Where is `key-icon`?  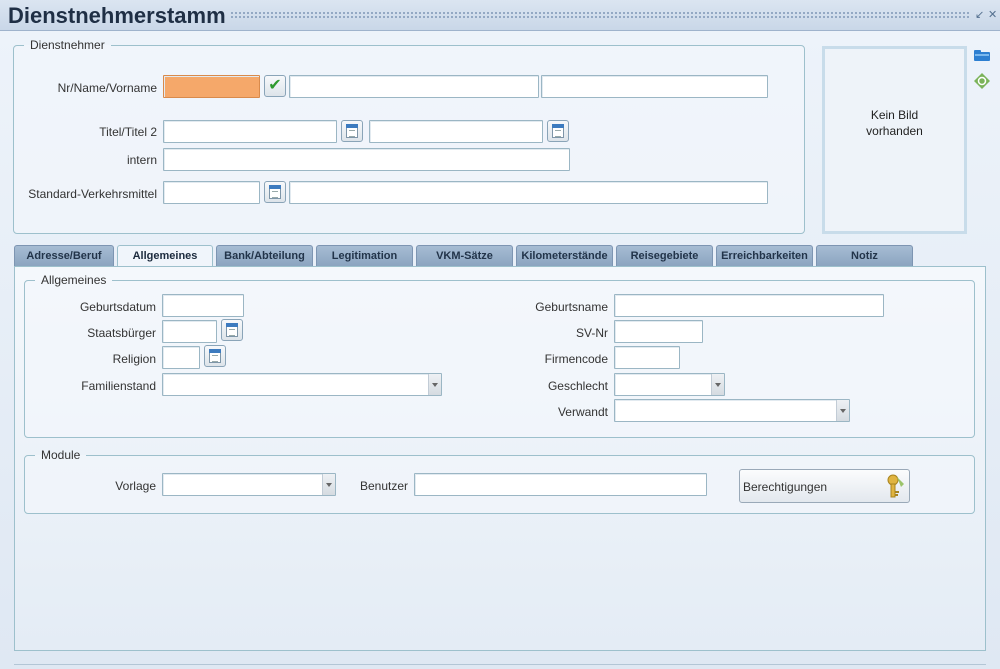
key-icon is located at coordinates (893, 488).